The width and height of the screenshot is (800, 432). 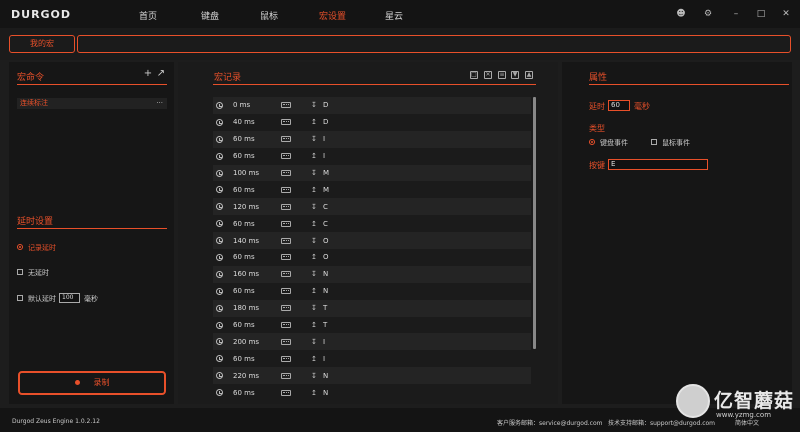 I want to click on table-row: 0 ms ↧ D, so click(x=372, y=105).